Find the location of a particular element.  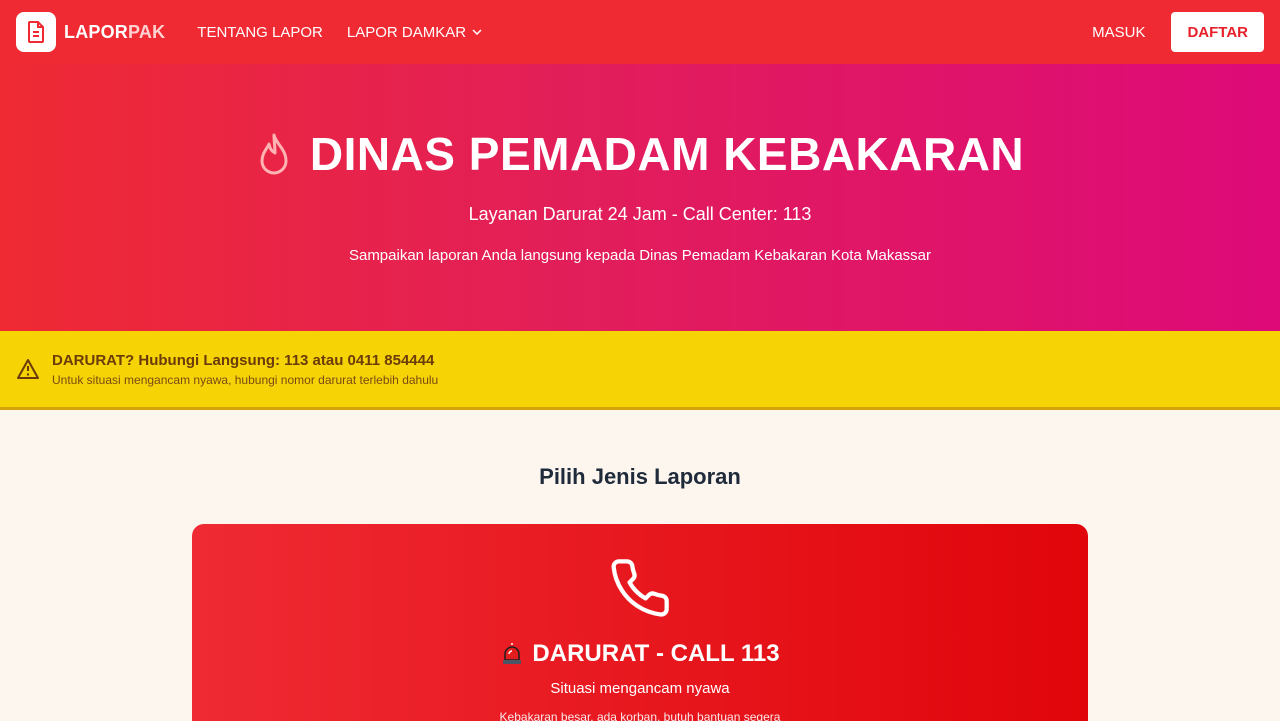

siren-icon is located at coordinates (512, 653).